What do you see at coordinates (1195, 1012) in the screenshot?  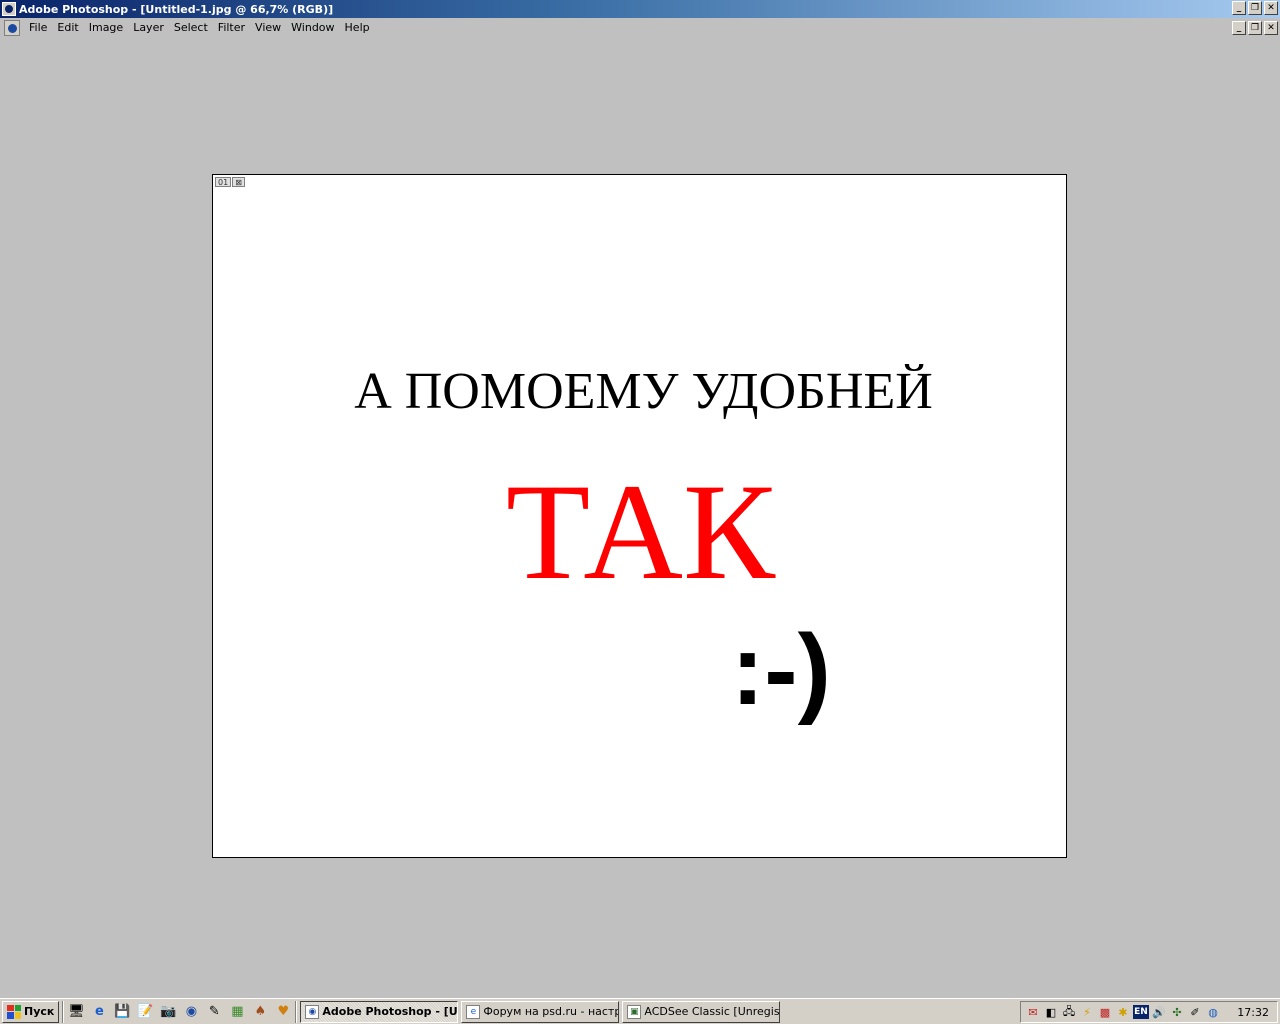 I see `tool-tray-icon: ✐` at bounding box center [1195, 1012].